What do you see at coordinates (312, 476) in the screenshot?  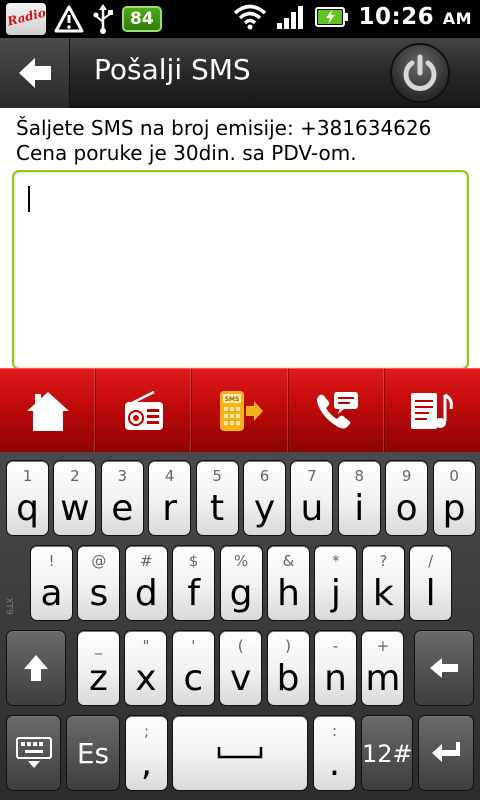 I see `key-u-hint: 7` at bounding box center [312, 476].